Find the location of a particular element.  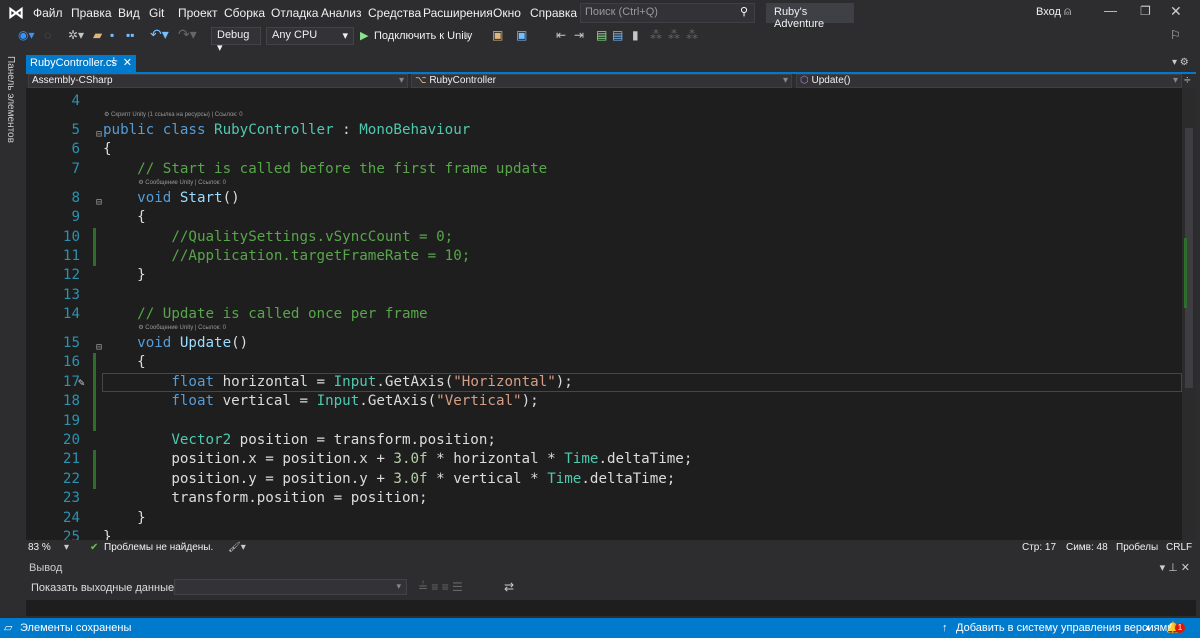

comment-icon: ▤ is located at coordinates (601, 35).